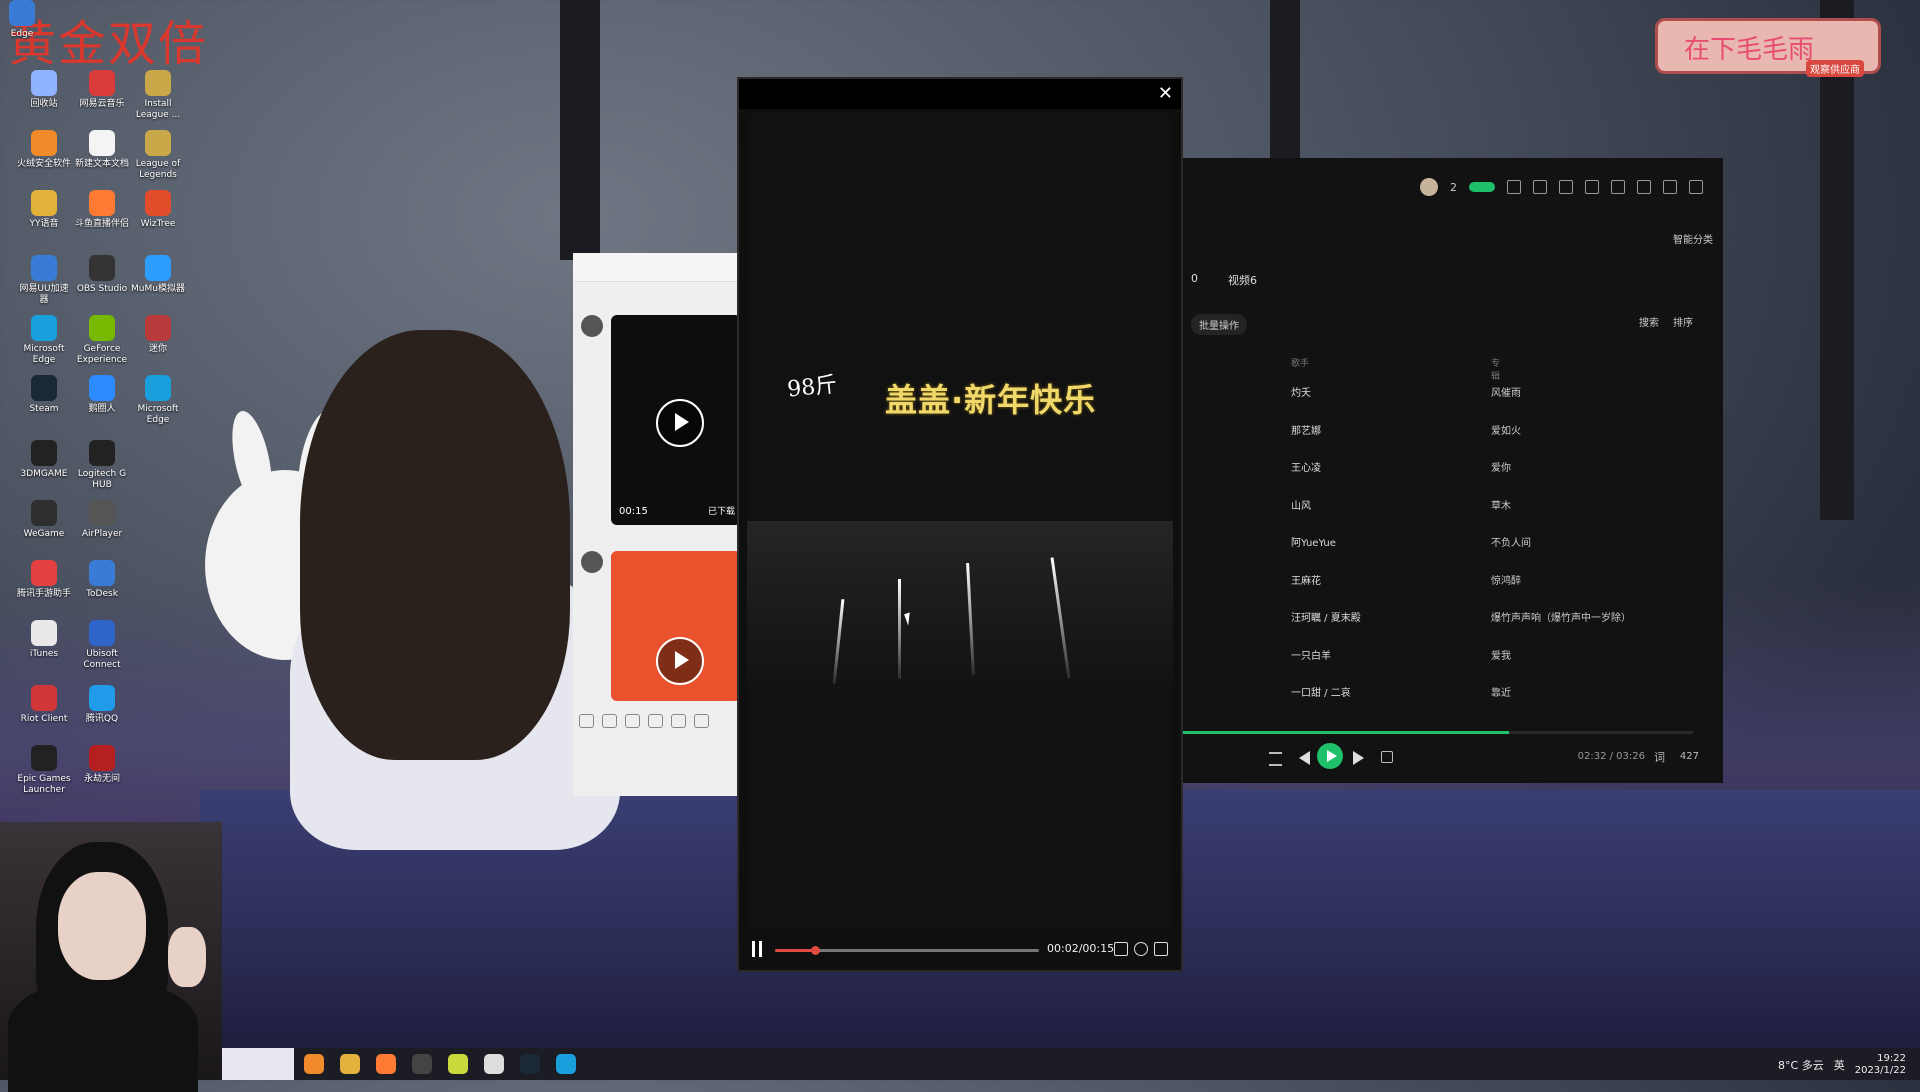 The height and width of the screenshot is (1092, 1920). Describe the element at coordinates (102, 765) in the screenshot. I see `desktop-icon: 永劫无间` at that location.